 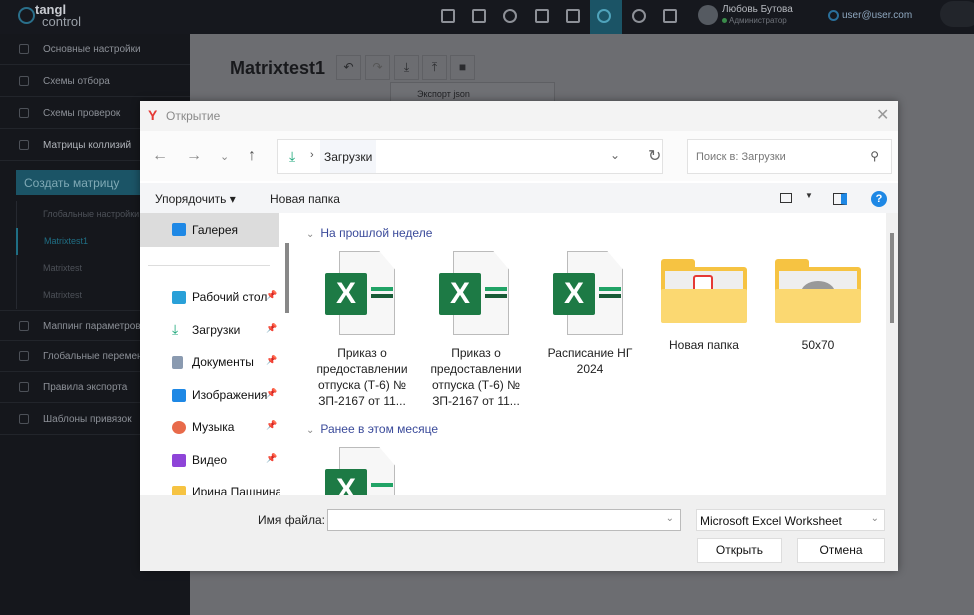 I want to click on delete-button: ■, so click(x=462, y=67).